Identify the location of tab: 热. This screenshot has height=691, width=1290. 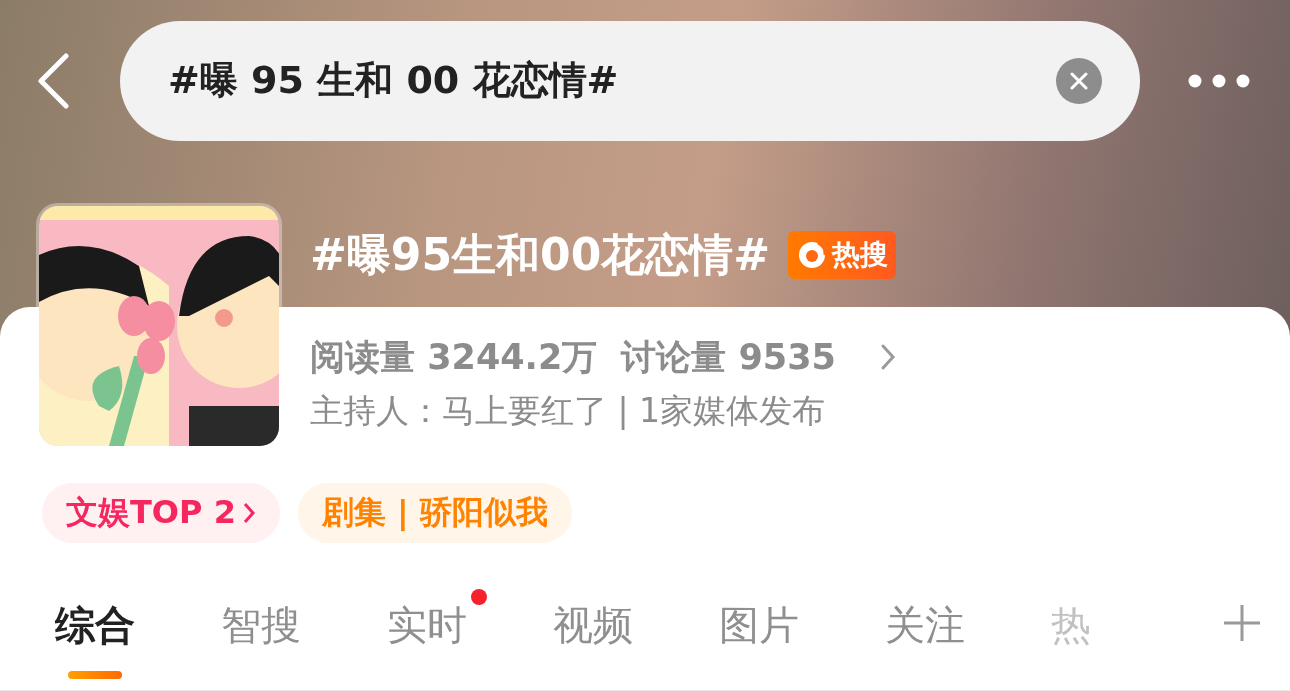
(1071, 625).